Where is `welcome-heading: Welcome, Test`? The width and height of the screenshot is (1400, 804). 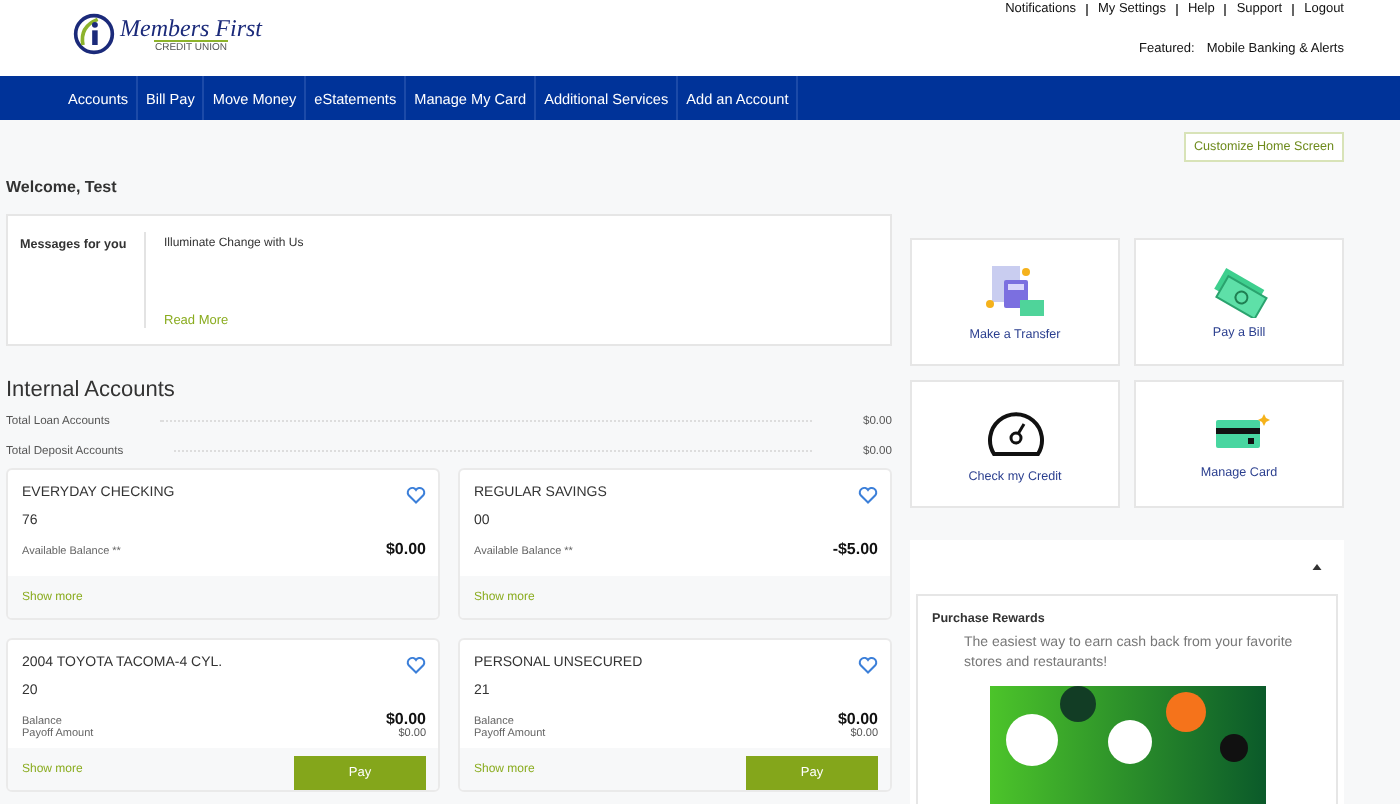
welcome-heading: Welcome, Test is located at coordinates (62, 187).